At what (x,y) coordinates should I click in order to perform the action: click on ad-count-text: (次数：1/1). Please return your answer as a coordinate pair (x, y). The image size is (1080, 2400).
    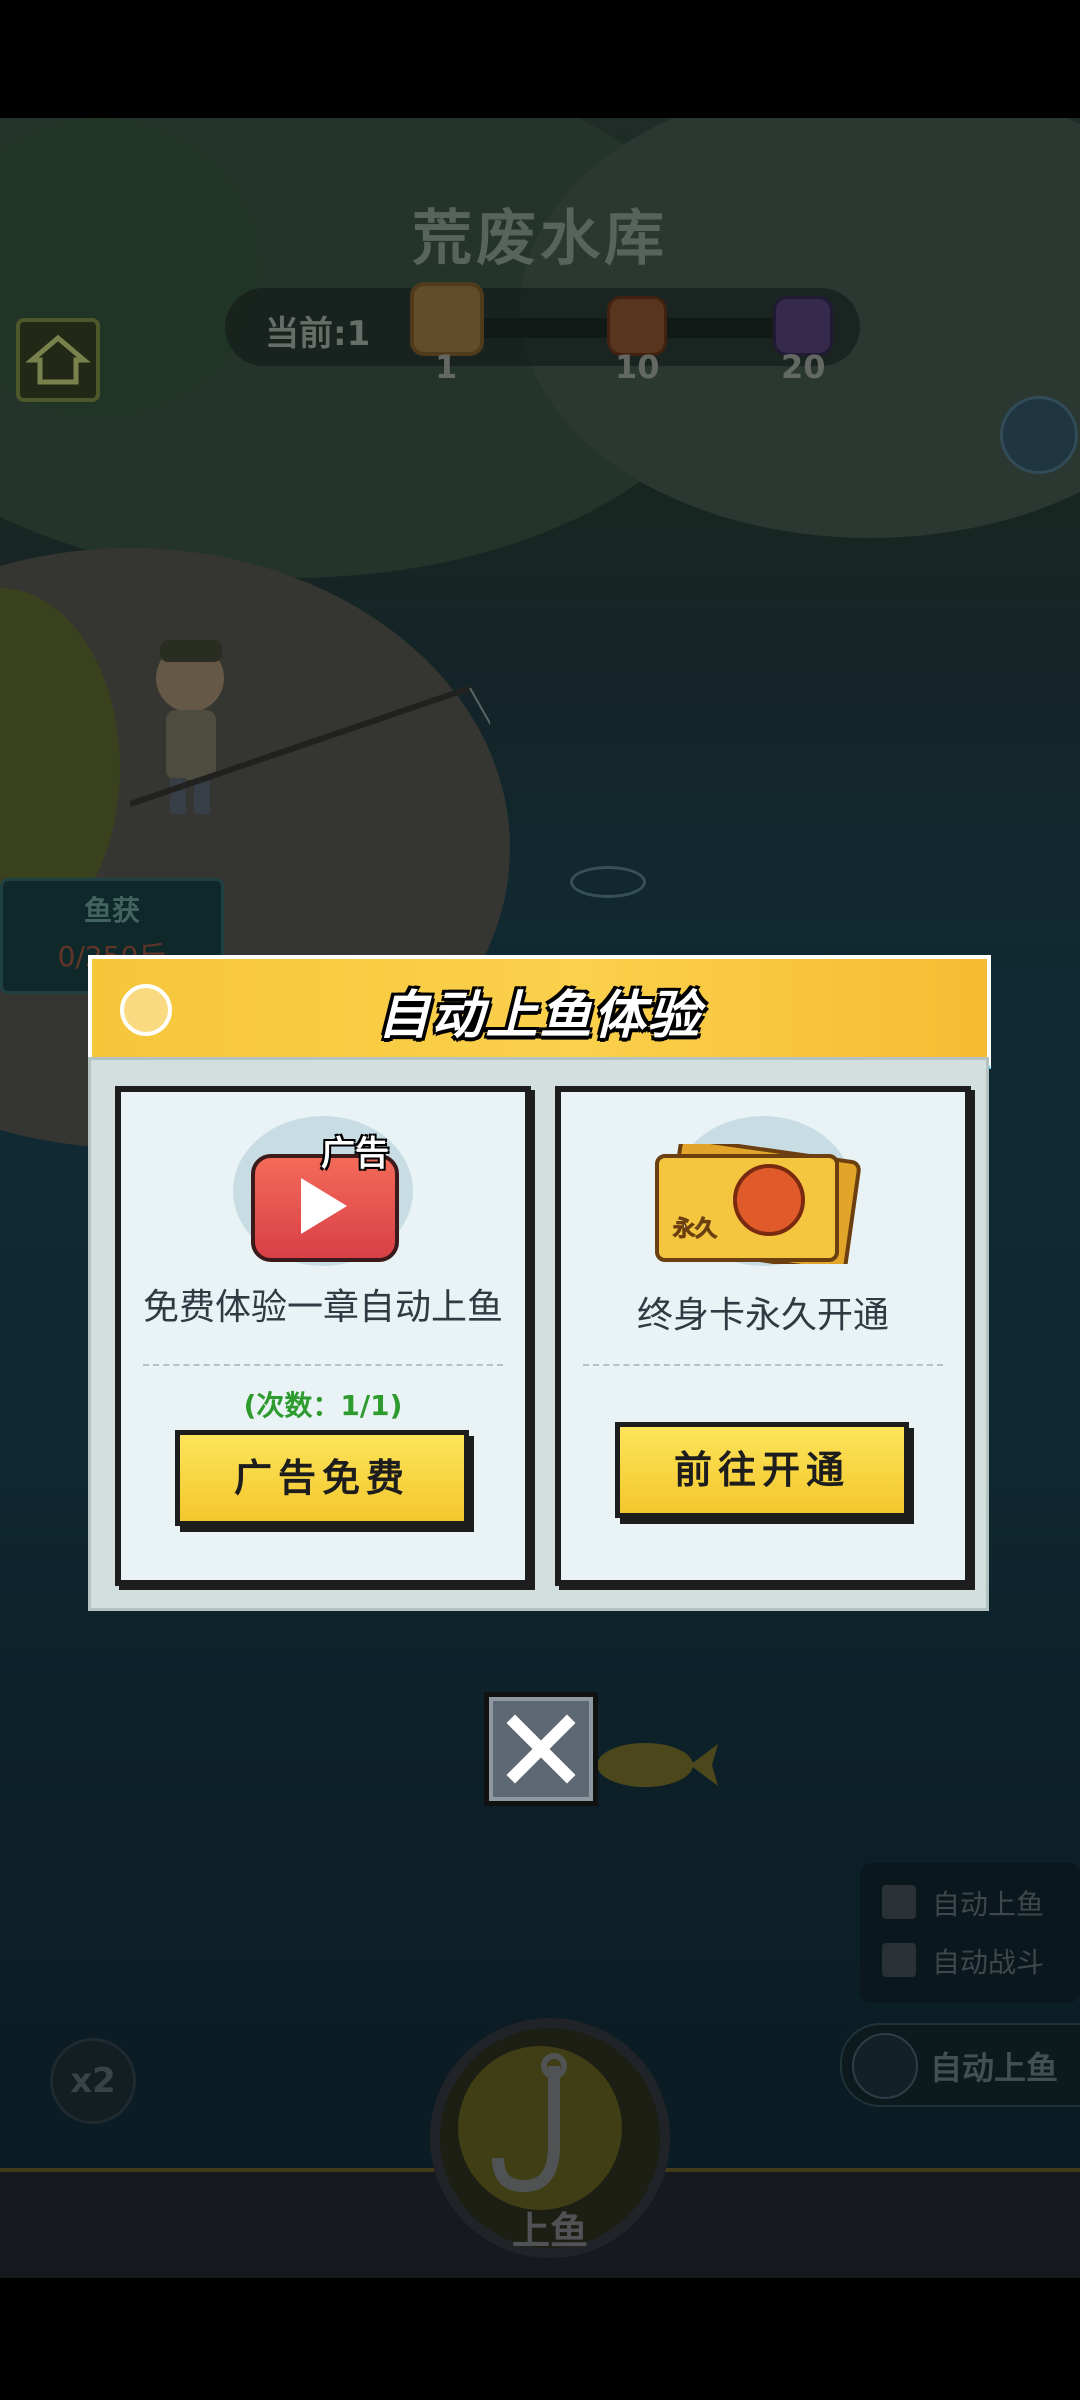
    Looking at the image, I should click on (323, 1405).